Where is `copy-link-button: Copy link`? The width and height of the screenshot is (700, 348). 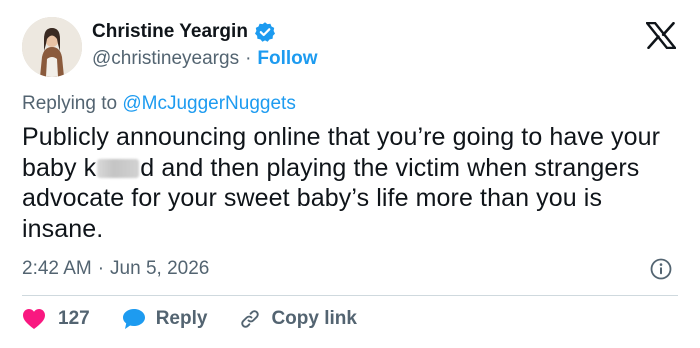
copy-link-button: Copy link is located at coordinates (298, 319).